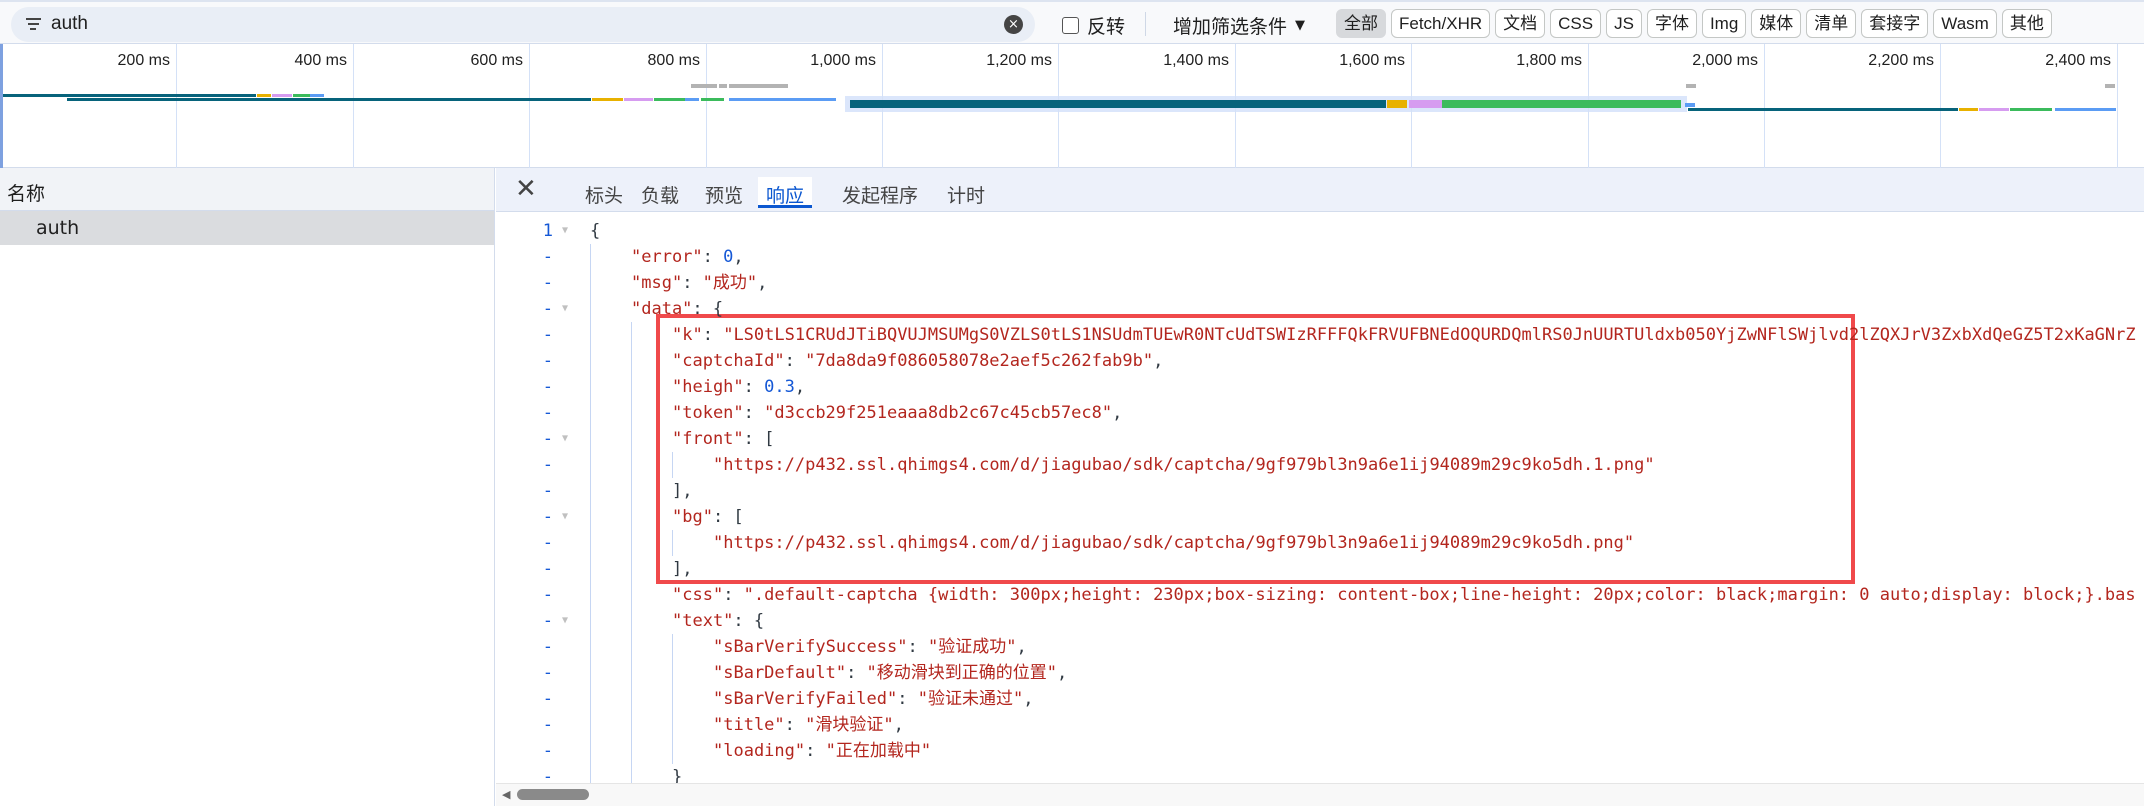 This screenshot has height=806, width=2144. Describe the element at coordinates (1, 106) in the screenshot. I see `timeline-handle` at that location.